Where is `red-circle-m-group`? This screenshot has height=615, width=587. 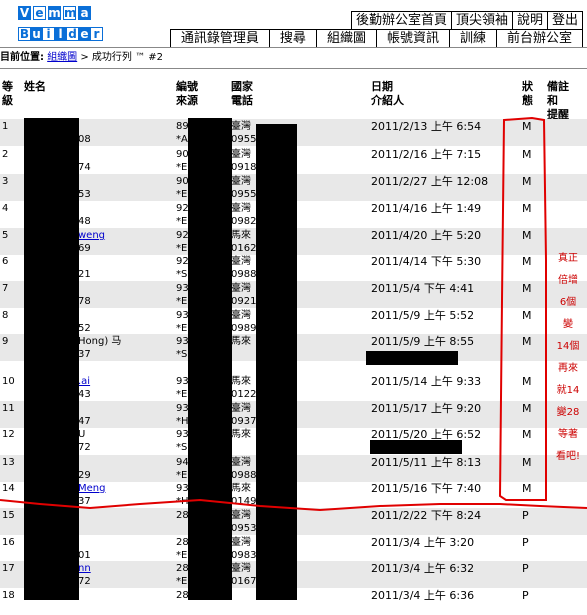
red-circle-m-group is located at coordinates (522, 308).